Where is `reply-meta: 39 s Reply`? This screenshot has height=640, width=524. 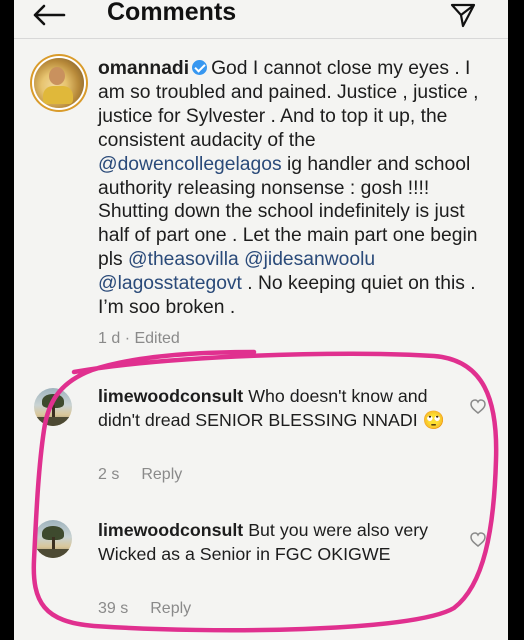
reply-meta: 39 s Reply is located at coordinates (155, 609).